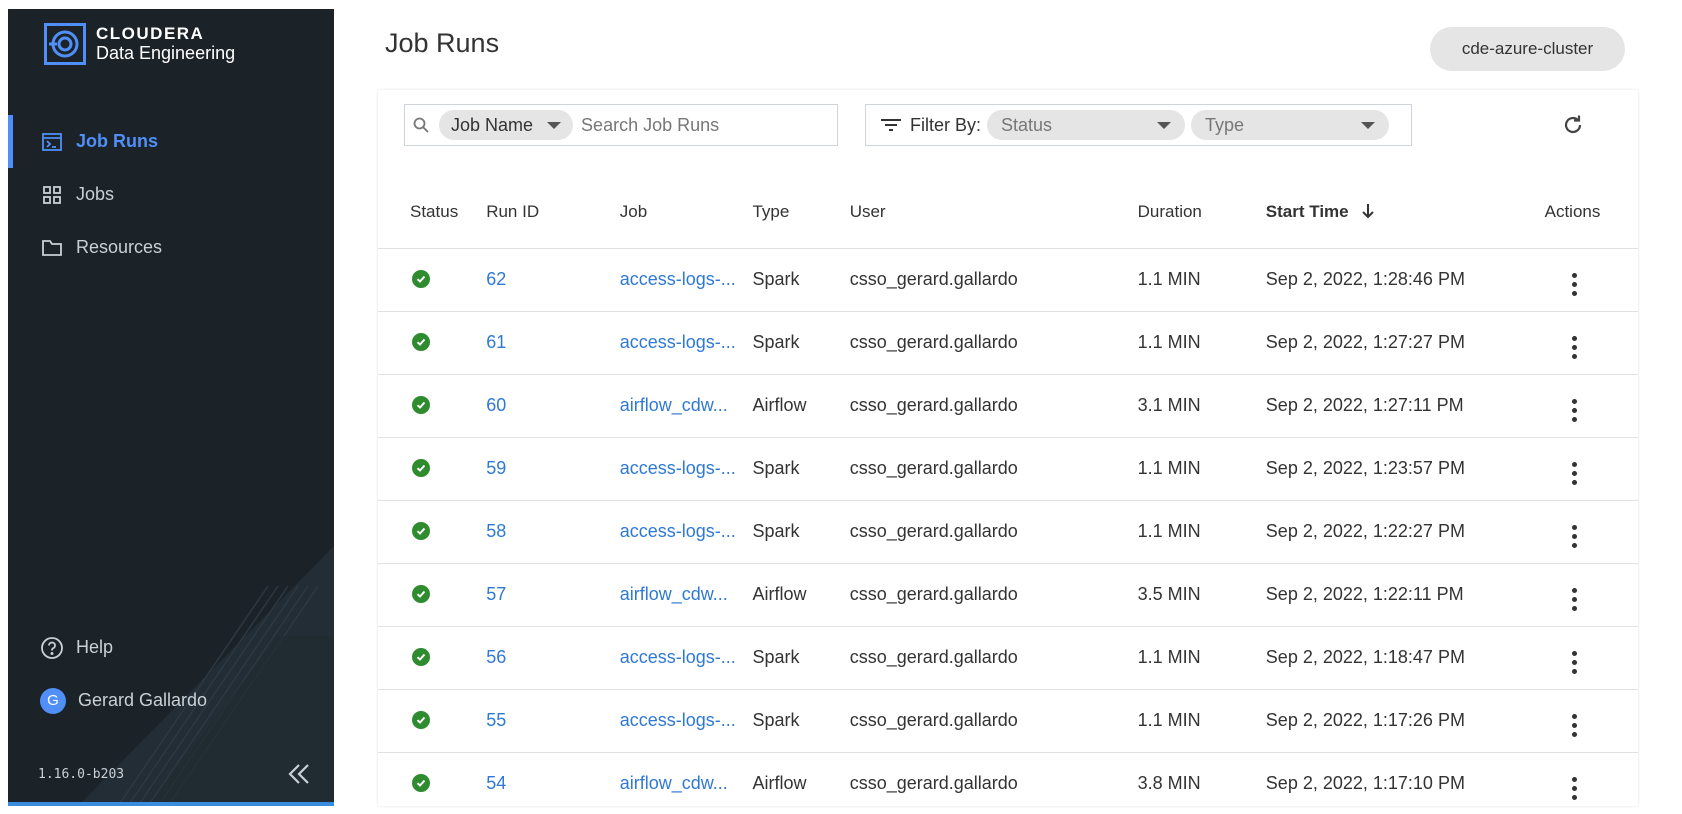  What do you see at coordinates (530, 212) in the screenshot?
I see `column-header-run-id: Run ID` at bounding box center [530, 212].